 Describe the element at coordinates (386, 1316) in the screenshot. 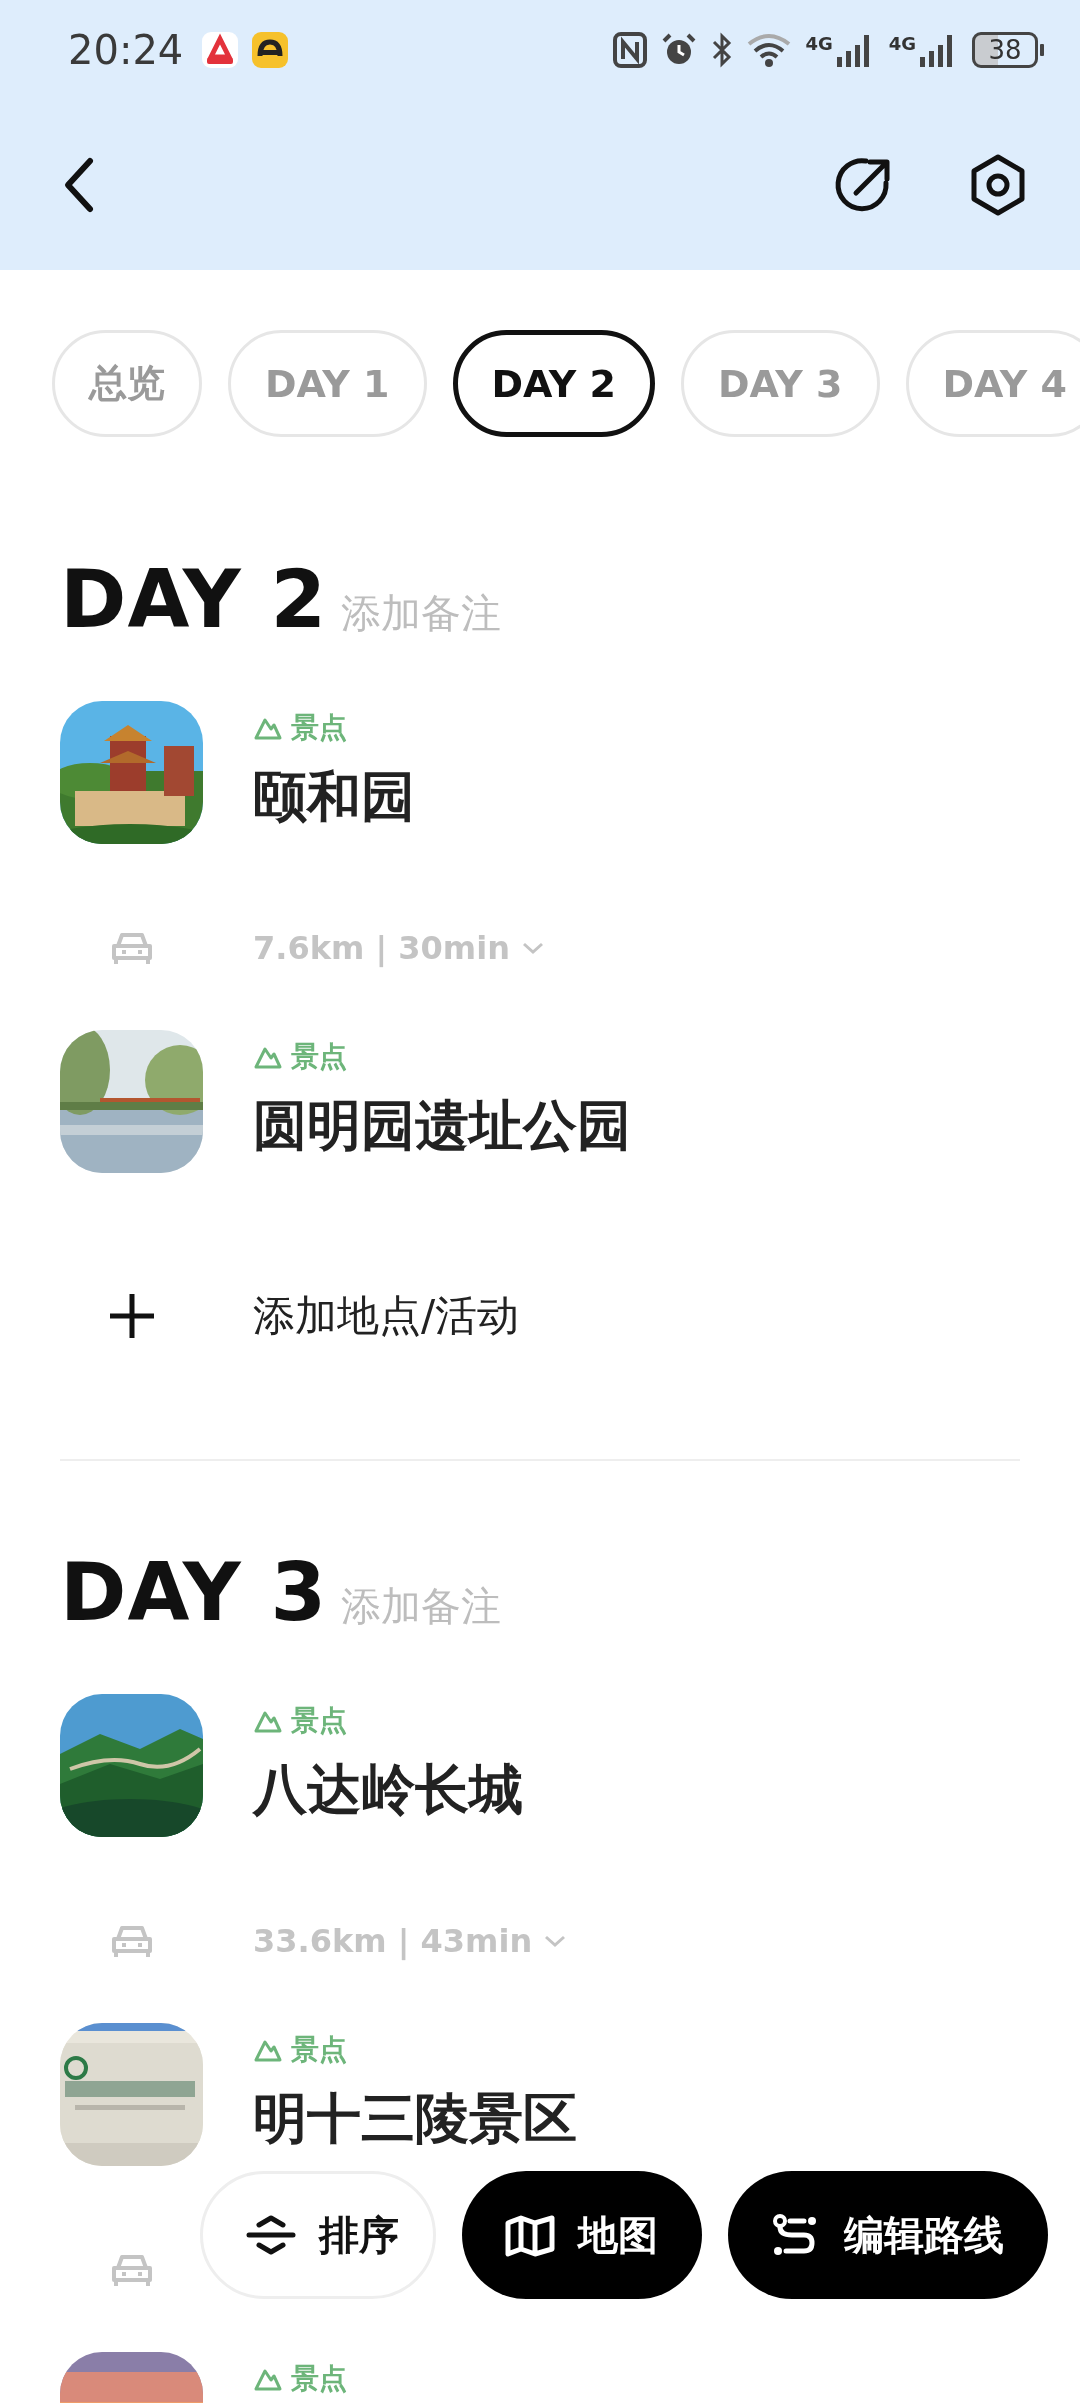

I see `add-place-link: 添加地点/活动` at that location.